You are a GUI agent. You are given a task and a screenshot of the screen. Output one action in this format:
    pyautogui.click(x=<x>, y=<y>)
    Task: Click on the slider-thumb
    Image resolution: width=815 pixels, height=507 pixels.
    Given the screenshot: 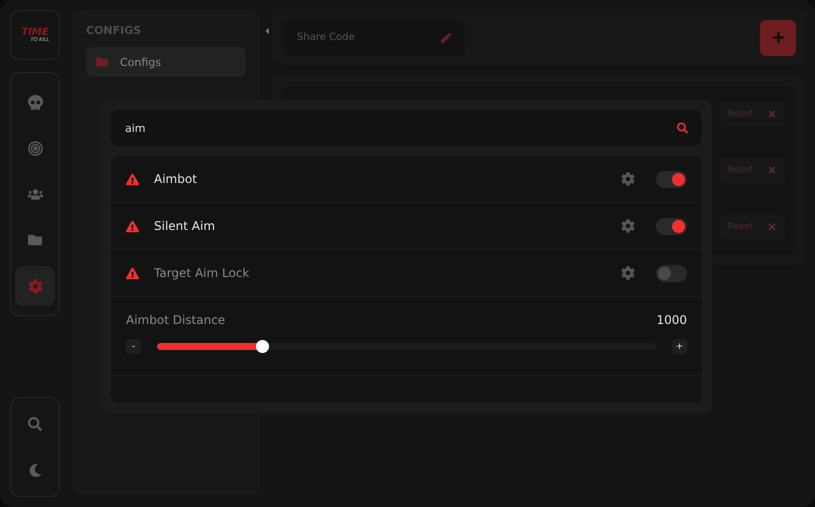 What is the action you would take?
    pyautogui.click(x=262, y=346)
    